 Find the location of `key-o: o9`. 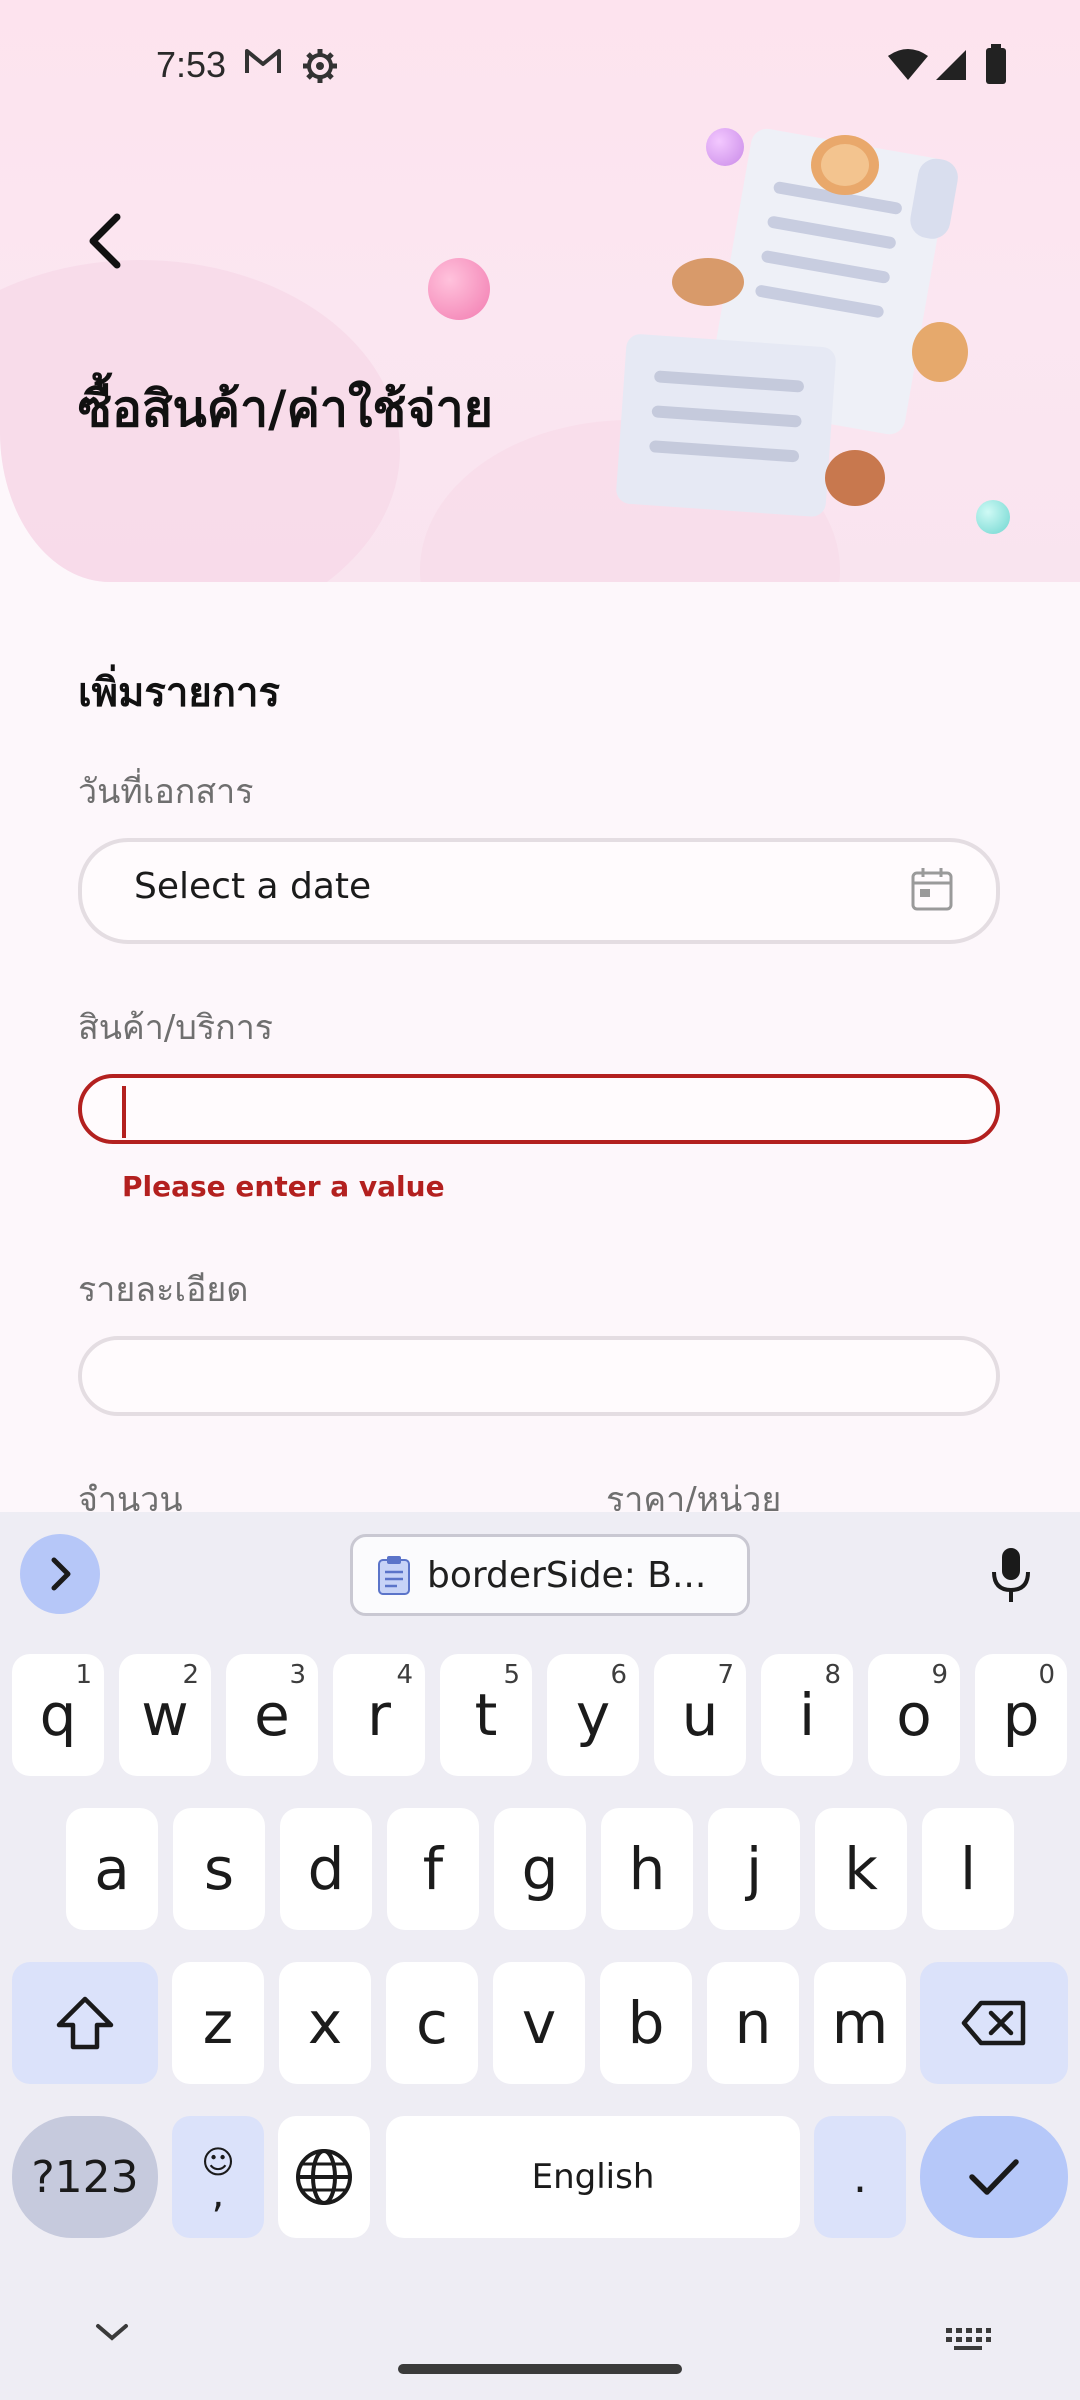

key-o: o9 is located at coordinates (914, 1715).